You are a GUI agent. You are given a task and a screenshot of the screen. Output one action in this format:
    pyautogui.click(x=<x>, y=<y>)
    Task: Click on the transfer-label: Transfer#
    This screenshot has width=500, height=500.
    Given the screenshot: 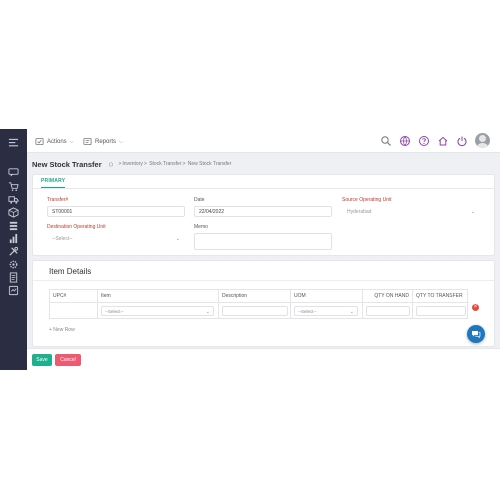 What is the action you would take?
    pyautogui.click(x=58, y=200)
    